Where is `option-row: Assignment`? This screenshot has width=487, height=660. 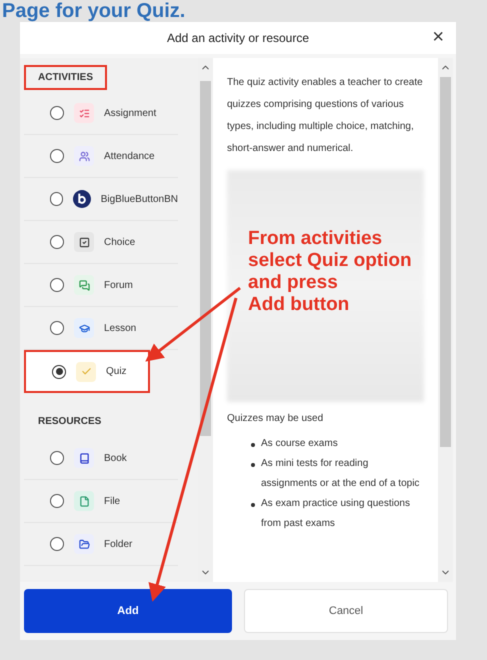 option-row: Assignment is located at coordinates (101, 113).